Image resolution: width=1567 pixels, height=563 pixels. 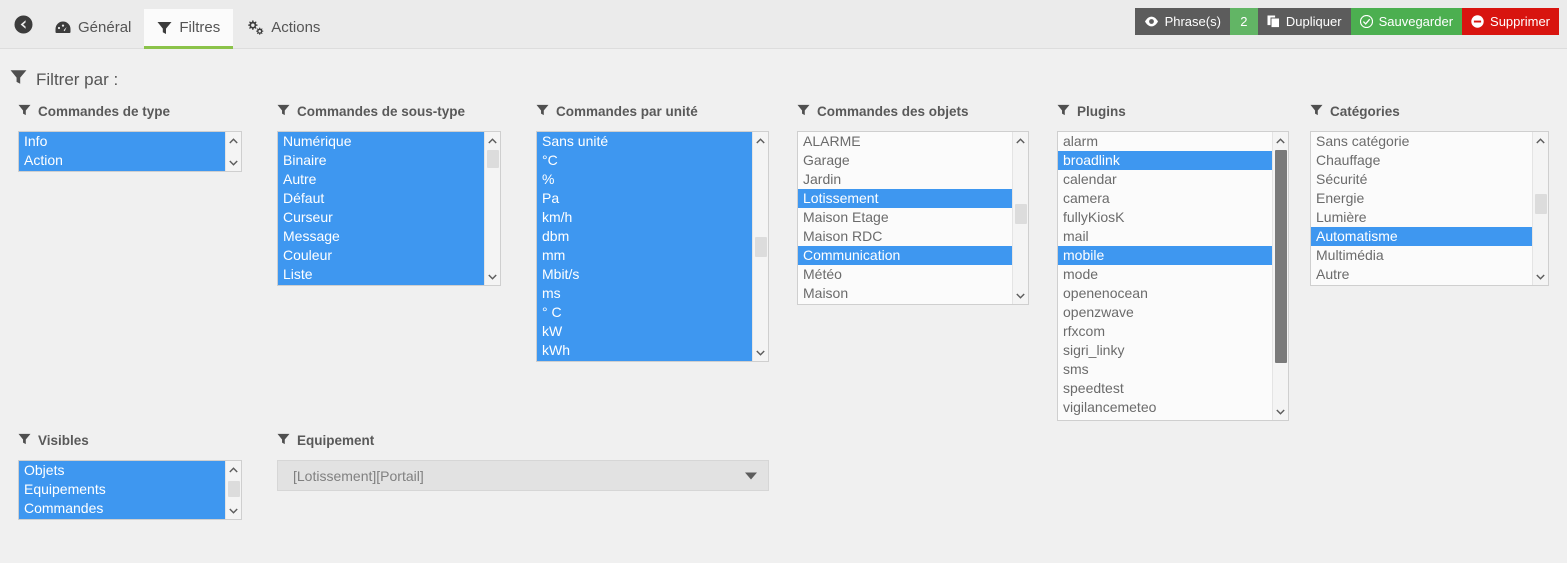 I want to click on list-item: kWh, so click(x=652, y=350).